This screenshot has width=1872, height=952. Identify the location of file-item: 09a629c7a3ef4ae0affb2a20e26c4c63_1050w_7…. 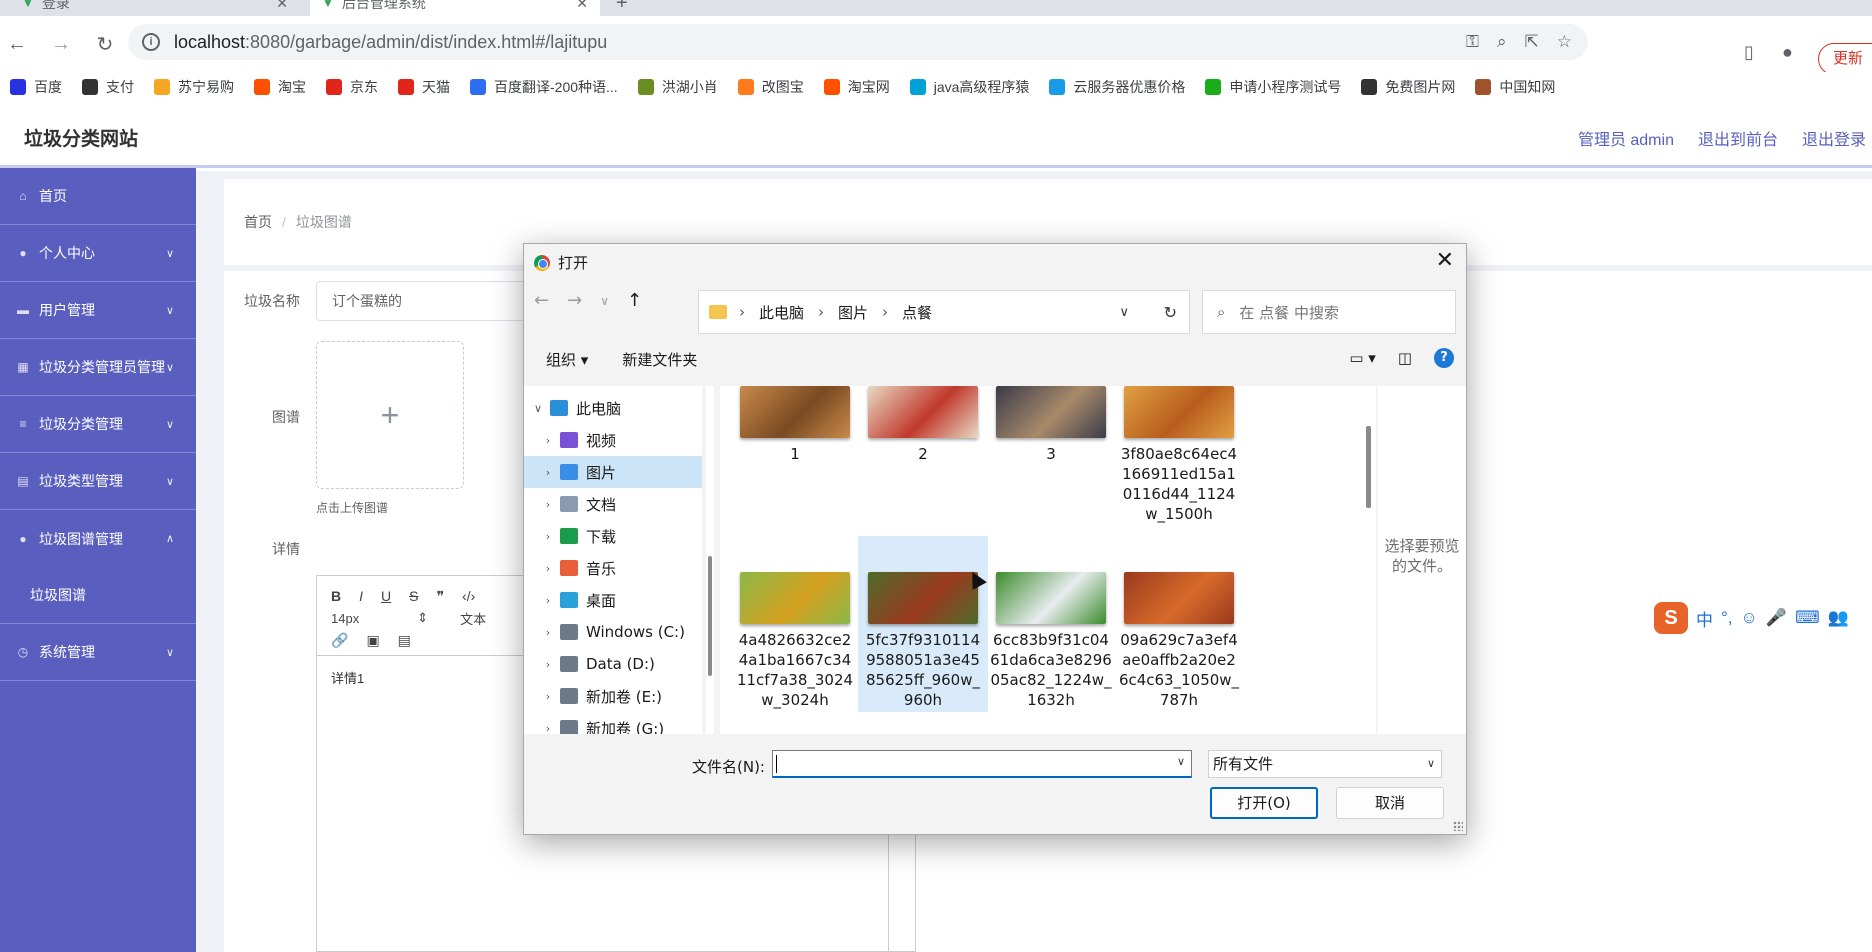
(1179, 624).